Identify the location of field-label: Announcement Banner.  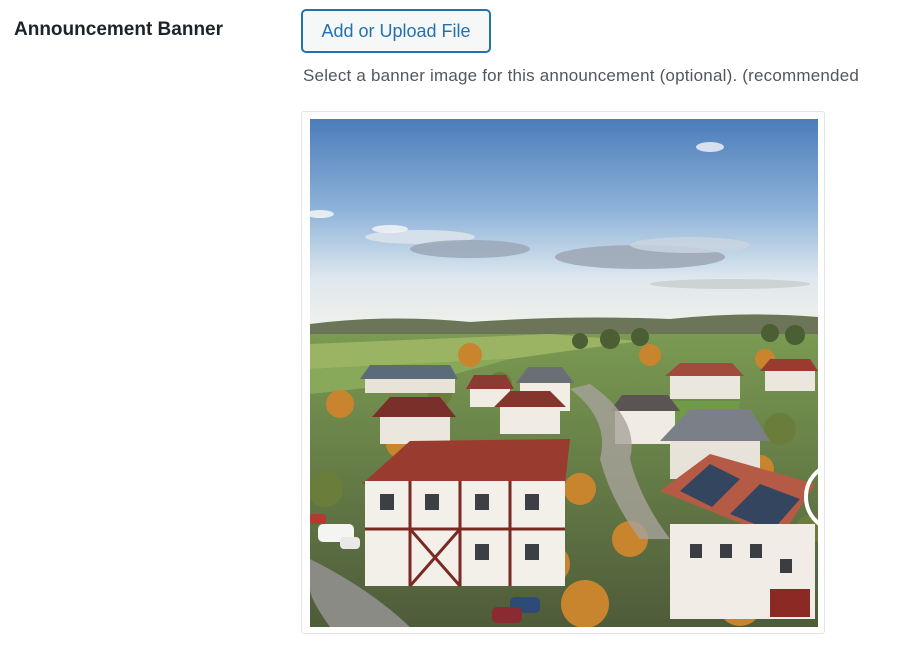
(119, 29).